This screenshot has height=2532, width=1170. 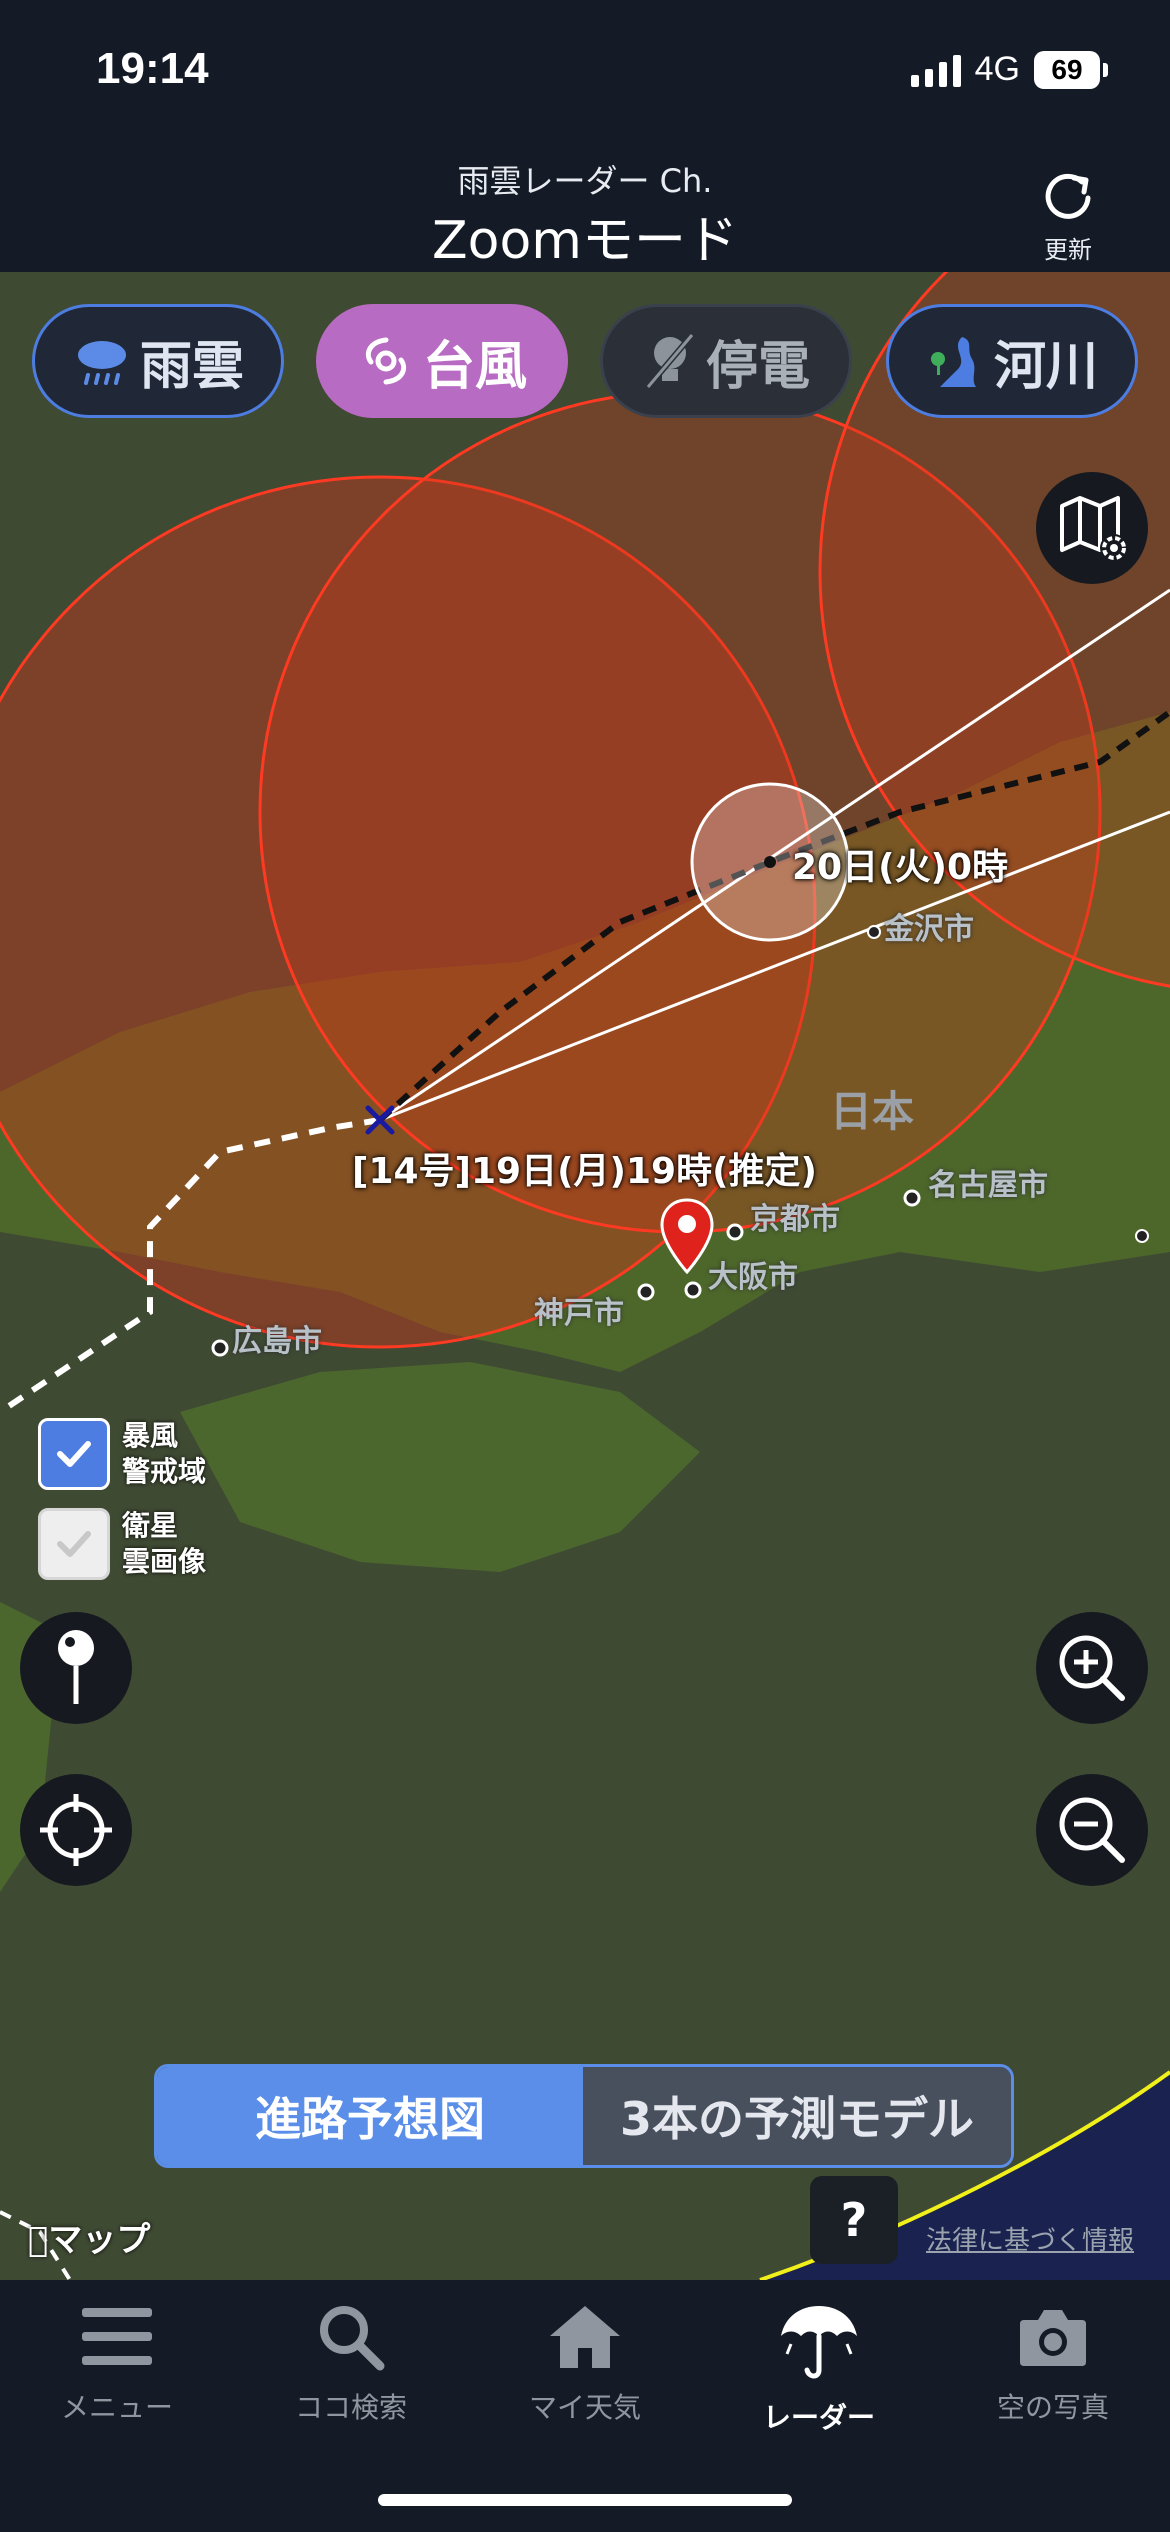 What do you see at coordinates (797, 2116) in the screenshot?
I see `three-models-tab: 3本の予測モデル` at bounding box center [797, 2116].